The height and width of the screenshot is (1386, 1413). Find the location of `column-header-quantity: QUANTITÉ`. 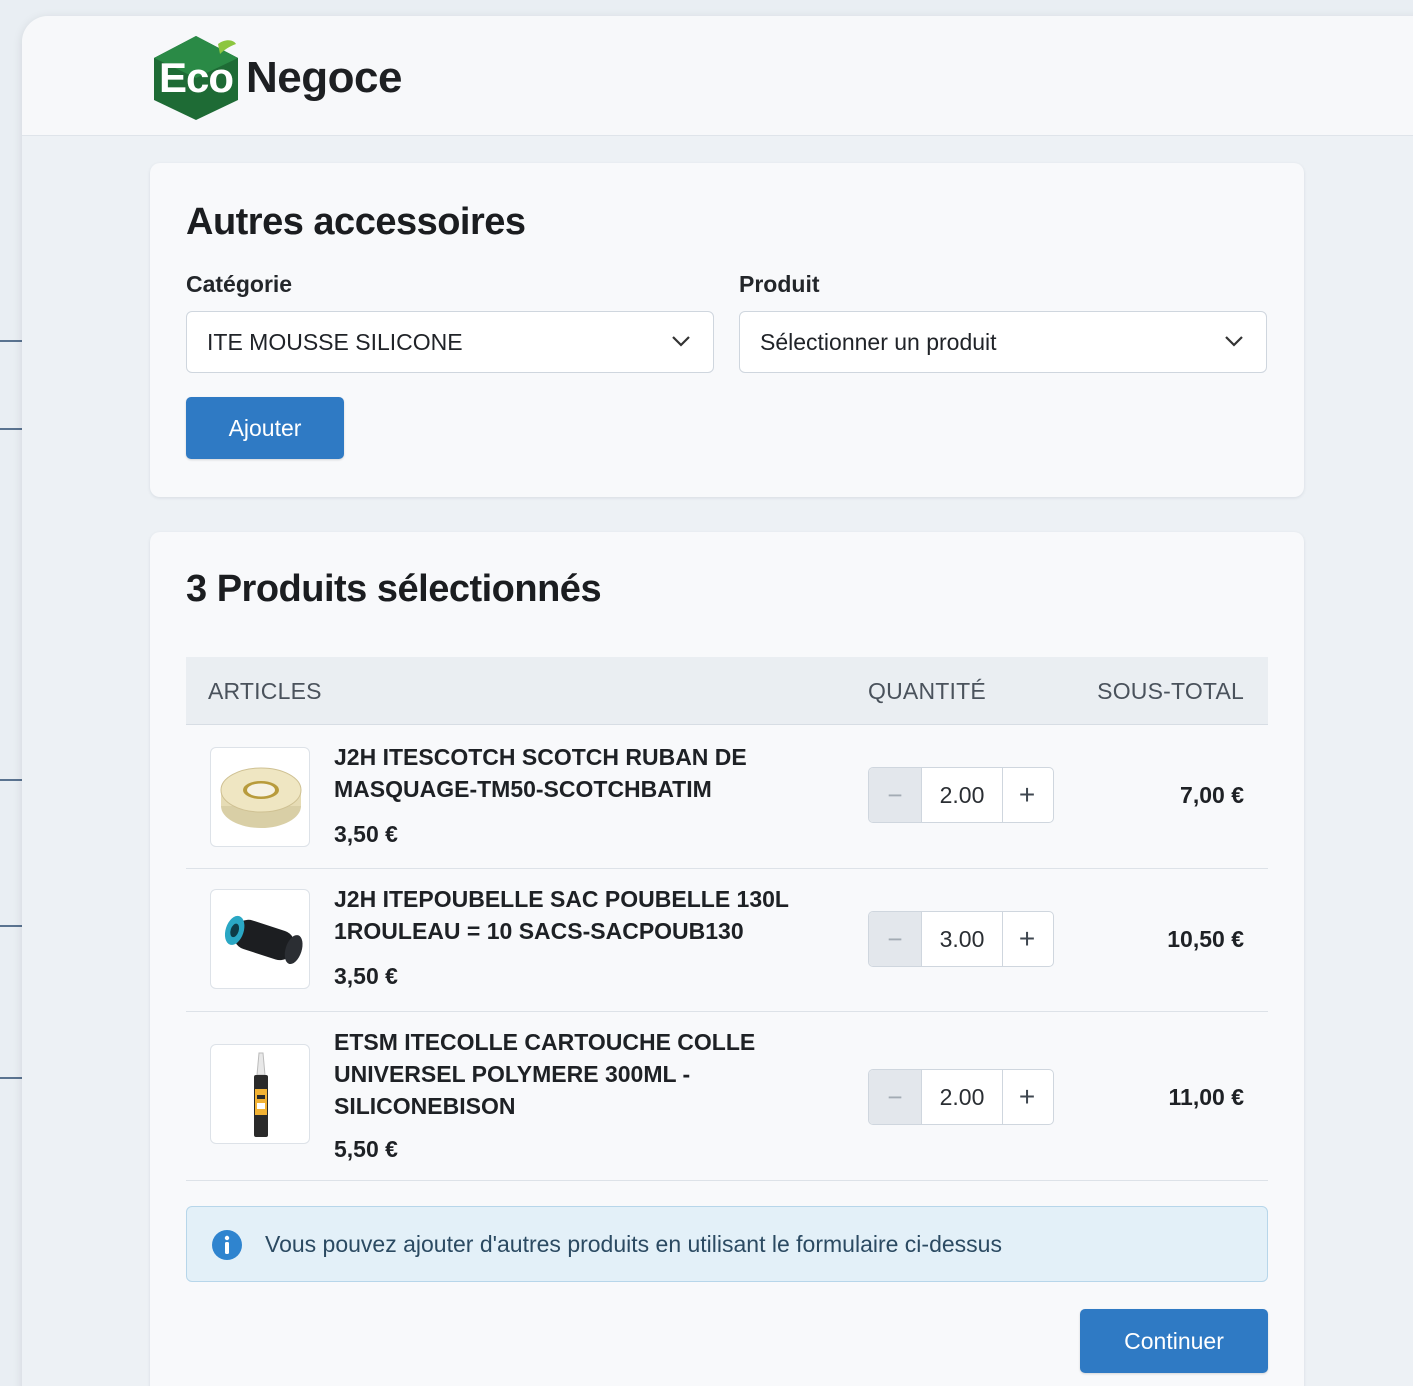

column-header-quantity: QUANTITÉ is located at coordinates (927, 691).